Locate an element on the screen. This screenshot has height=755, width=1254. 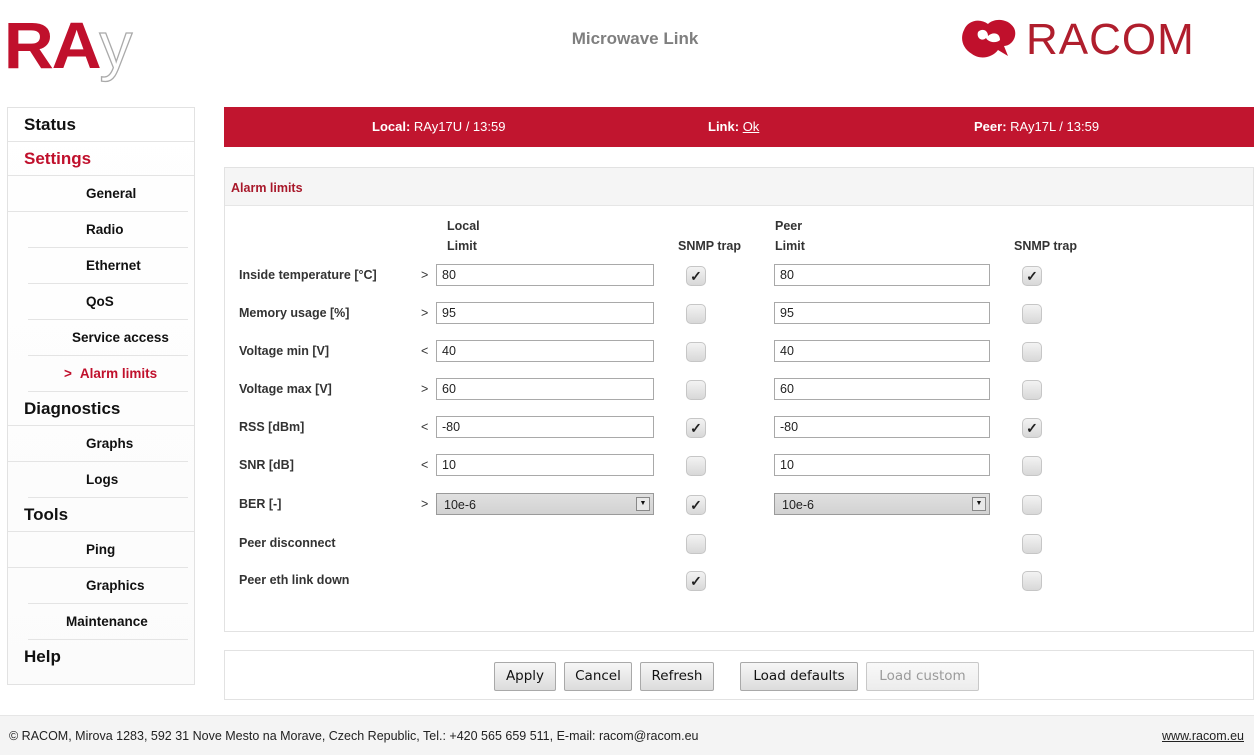
row-label: SNR [dB] is located at coordinates (266, 465).